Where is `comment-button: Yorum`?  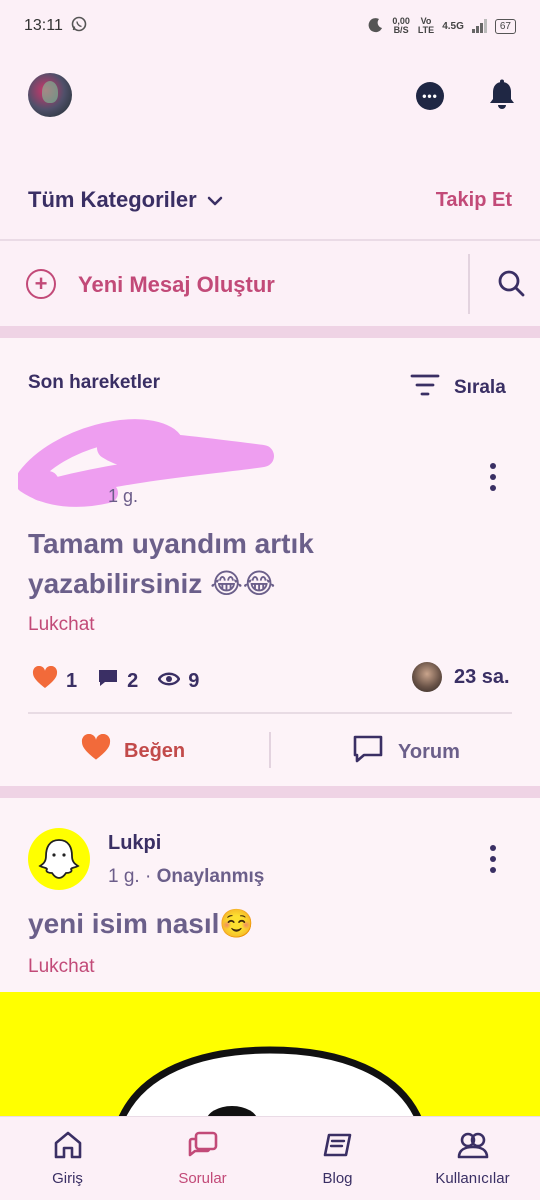
comment-button: Yorum is located at coordinates (406, 752).